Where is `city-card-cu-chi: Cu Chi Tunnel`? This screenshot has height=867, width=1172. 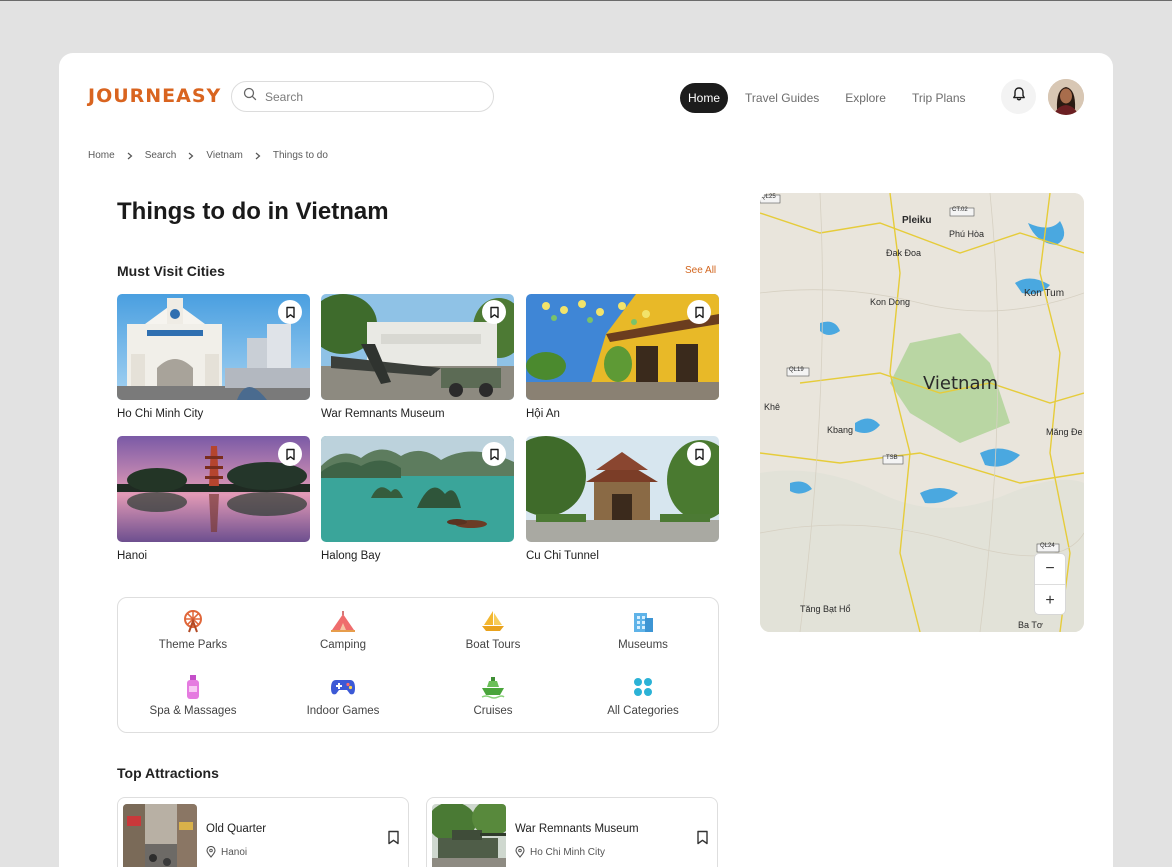 city-card-cu-chi: Cu Chi Tunnel is located at coordinates (622, 499).